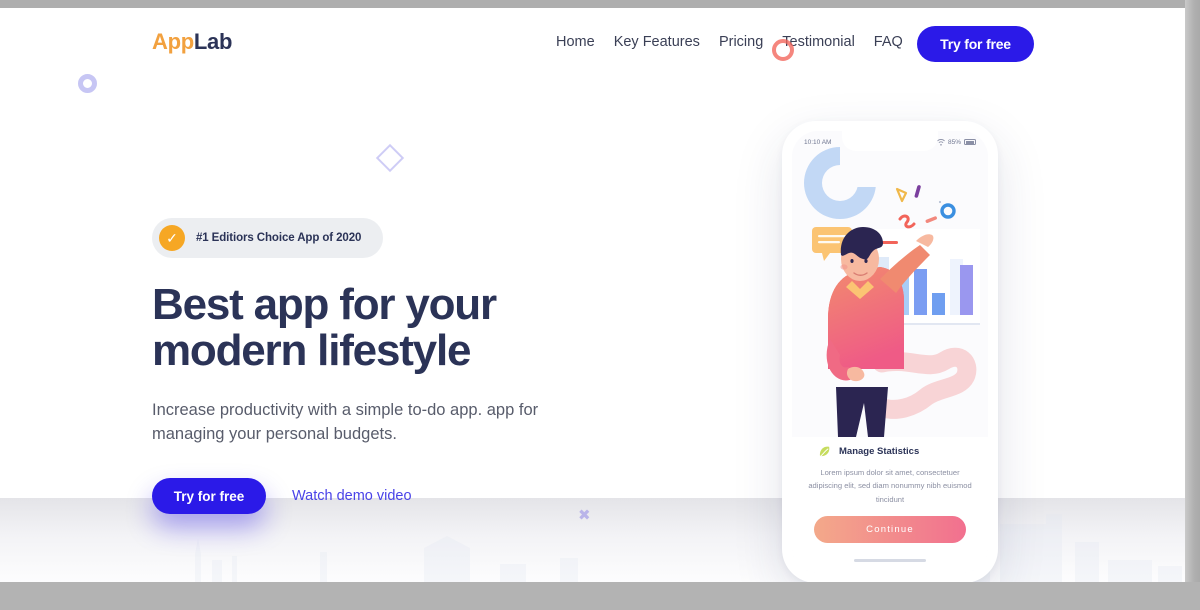 The height and width of the screenshot is (610, 1200). I want to click on nav-item-home: Home, so click(575, 42).